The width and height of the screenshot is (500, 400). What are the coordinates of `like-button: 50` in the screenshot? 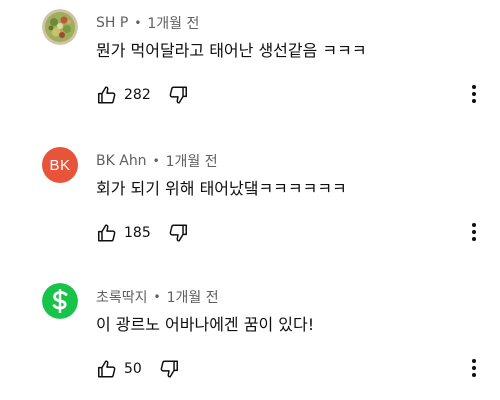 It's located at (119, 369).